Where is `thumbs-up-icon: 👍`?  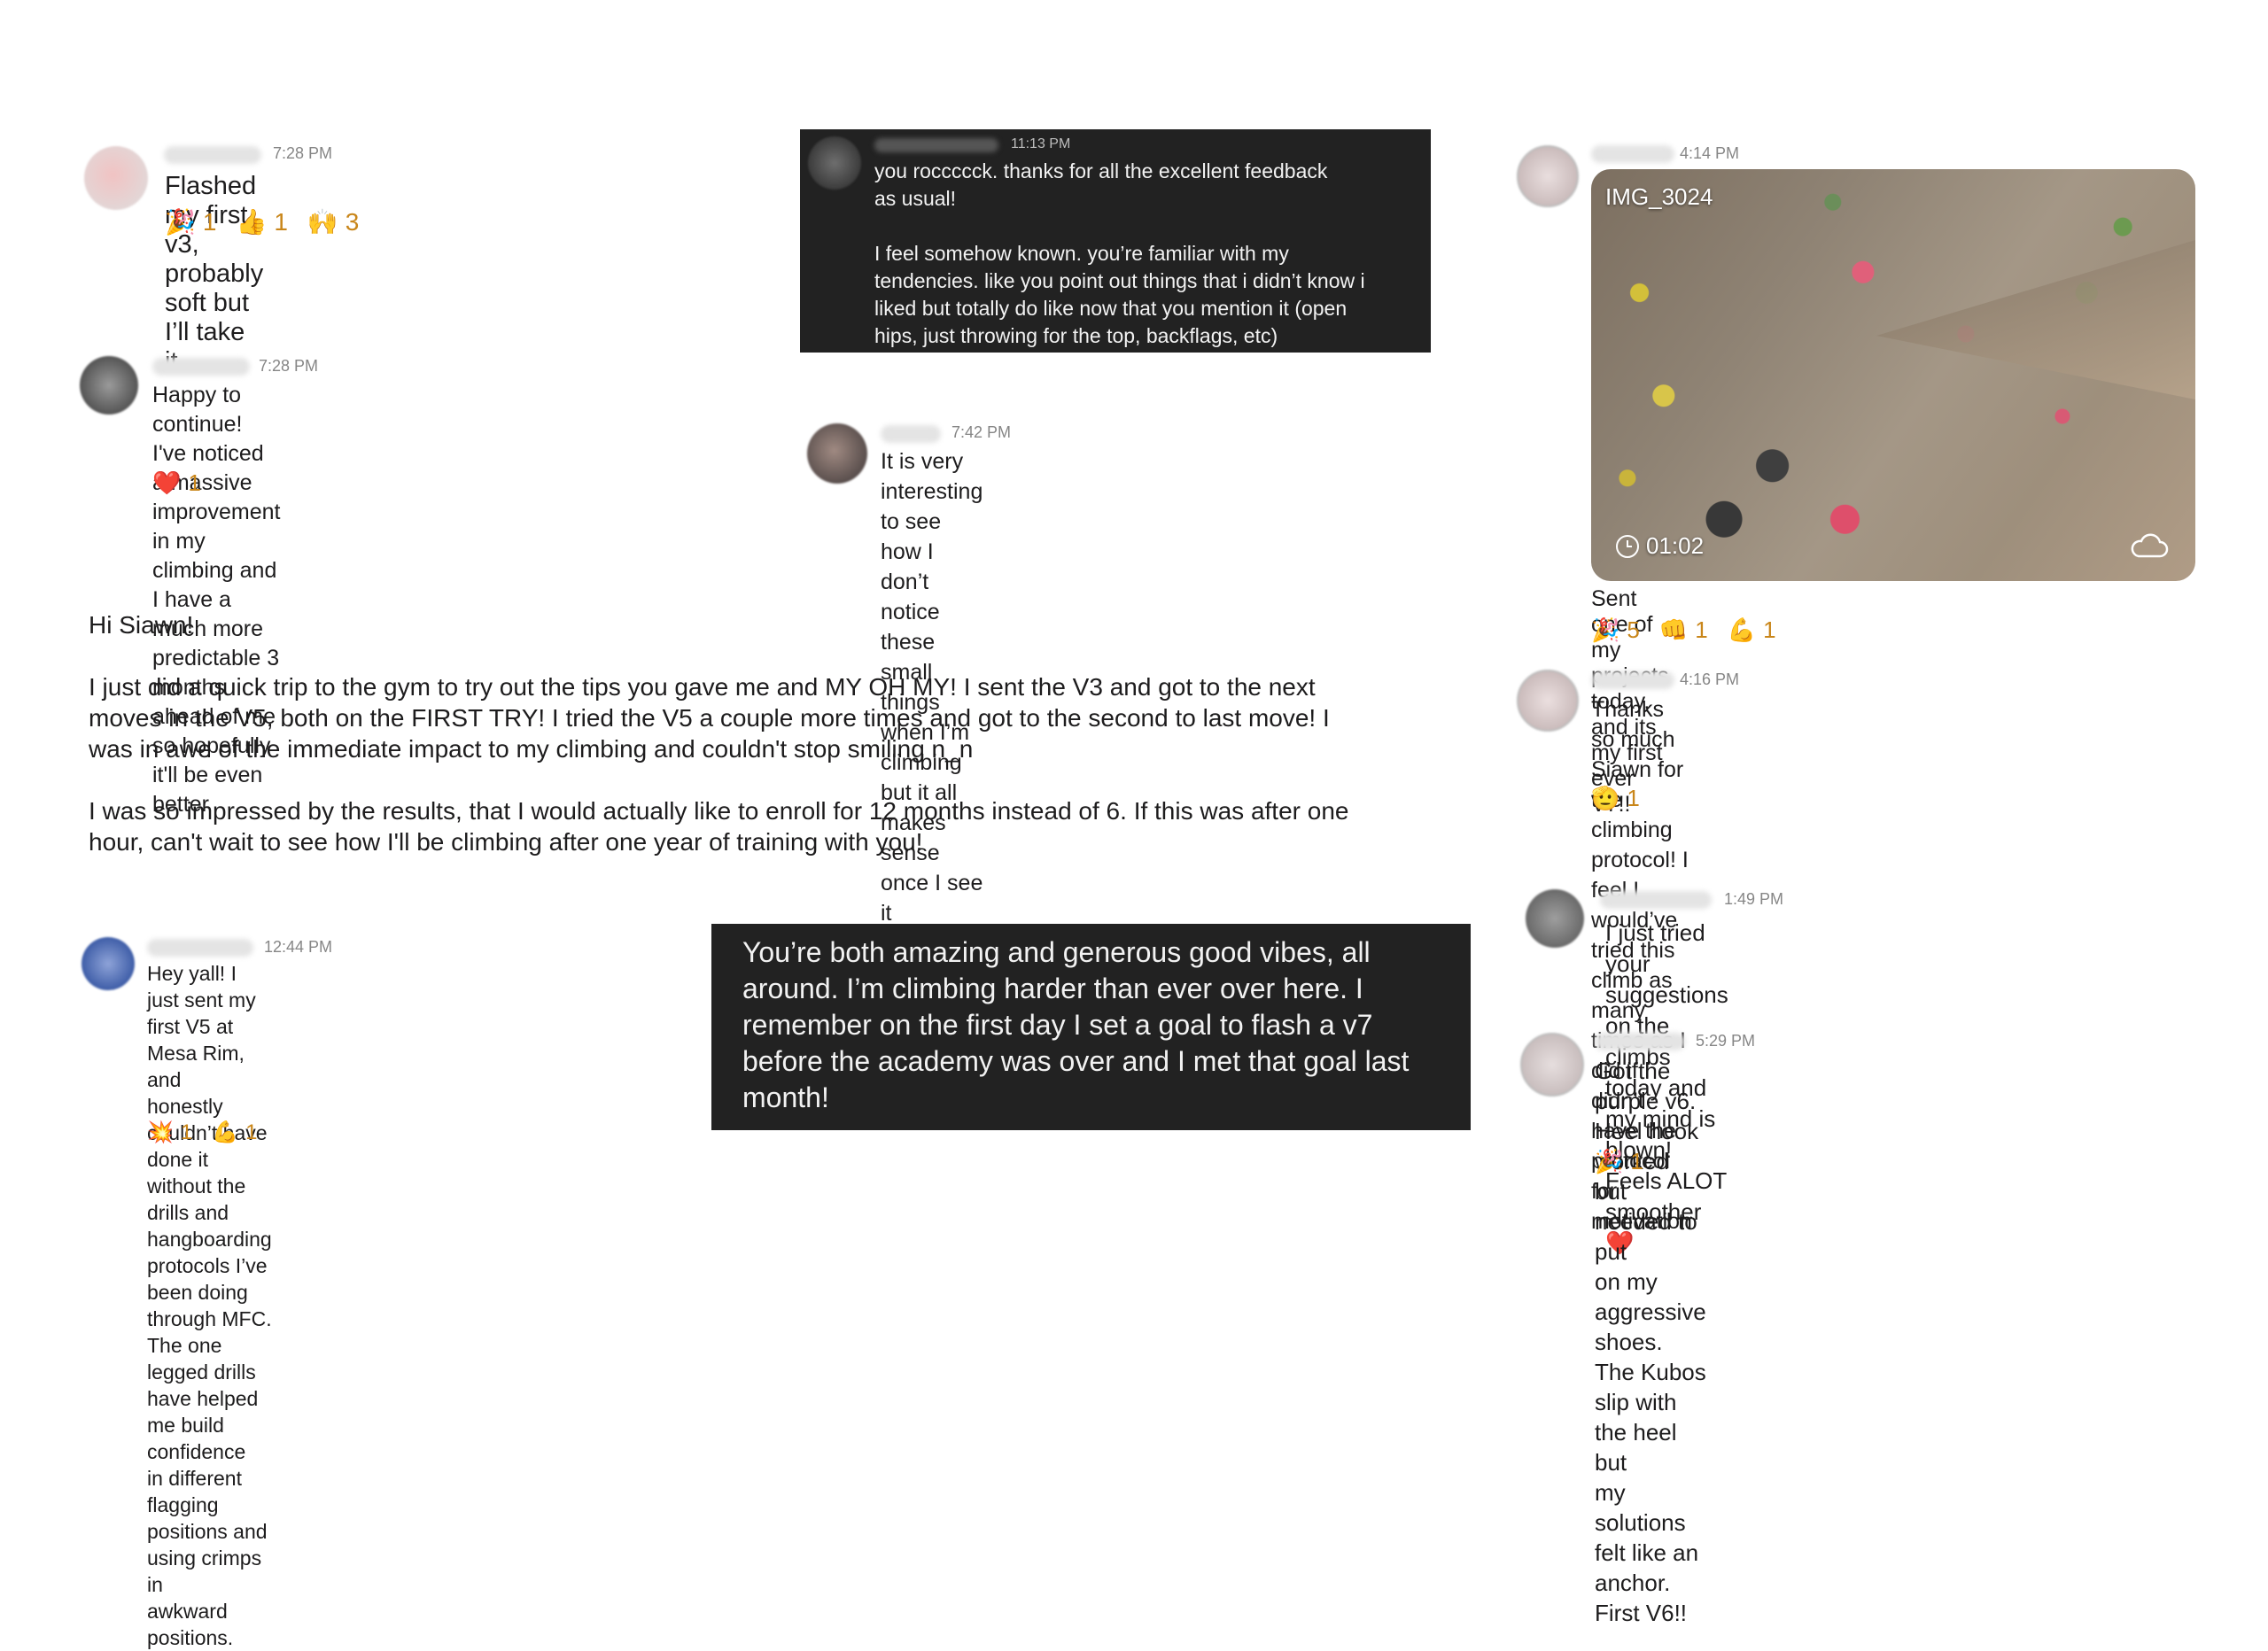 thumbs-up-icon: 👍 is located at coordinates (252, 222).